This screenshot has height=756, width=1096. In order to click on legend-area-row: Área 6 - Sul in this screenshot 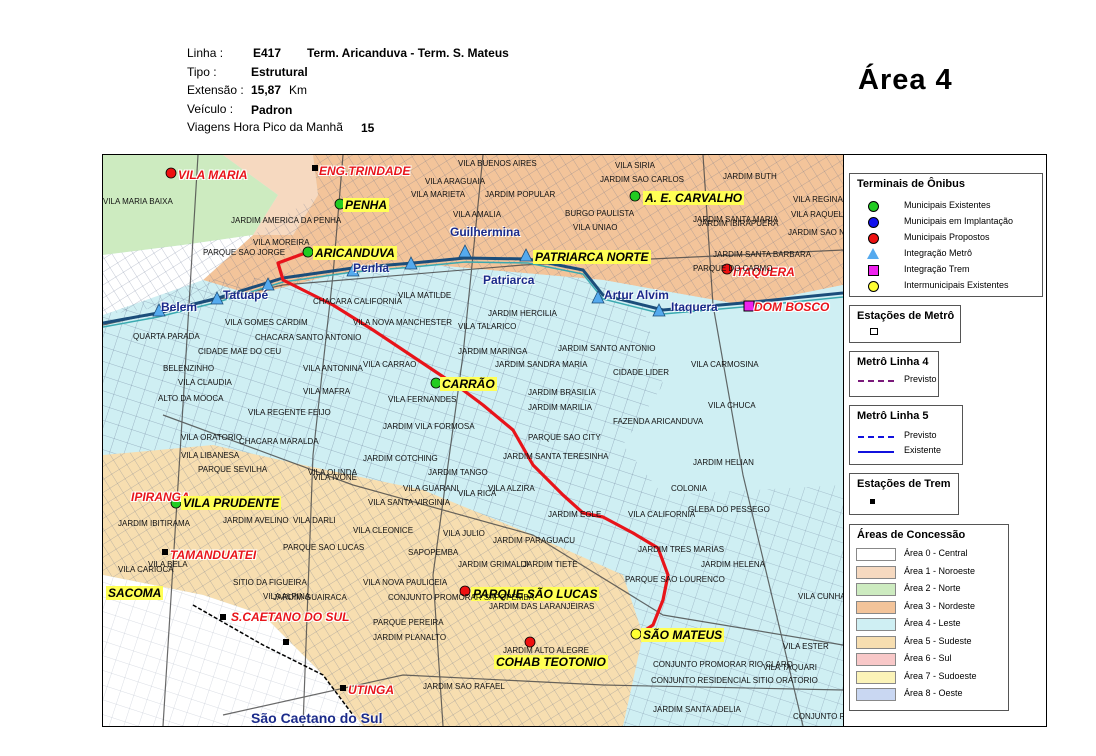, I will do `click(929, 659)`.